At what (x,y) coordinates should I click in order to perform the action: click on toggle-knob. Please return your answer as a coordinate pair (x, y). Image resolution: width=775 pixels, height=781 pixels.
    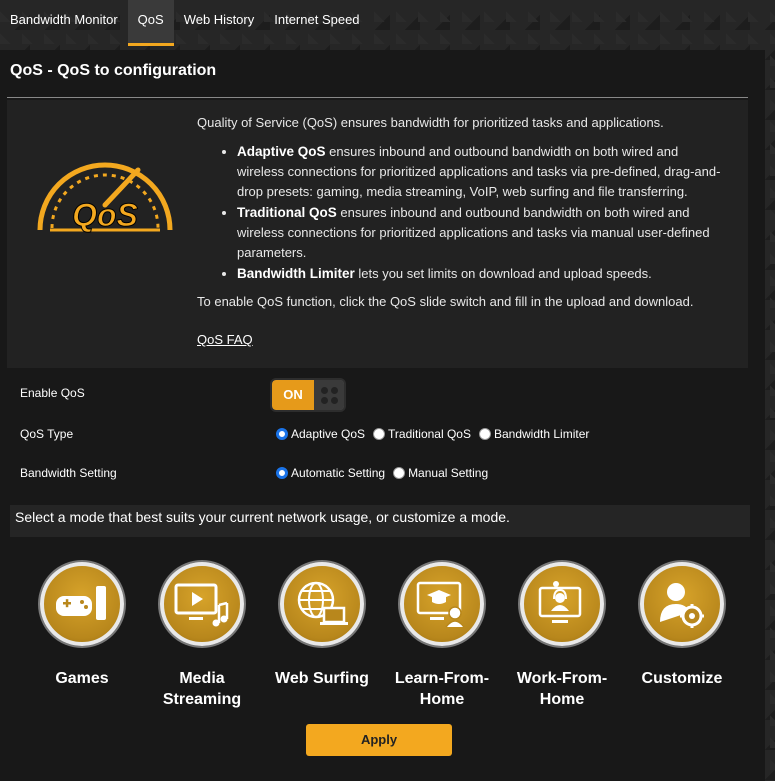
    Looking at the image, I should click on (329, 395).